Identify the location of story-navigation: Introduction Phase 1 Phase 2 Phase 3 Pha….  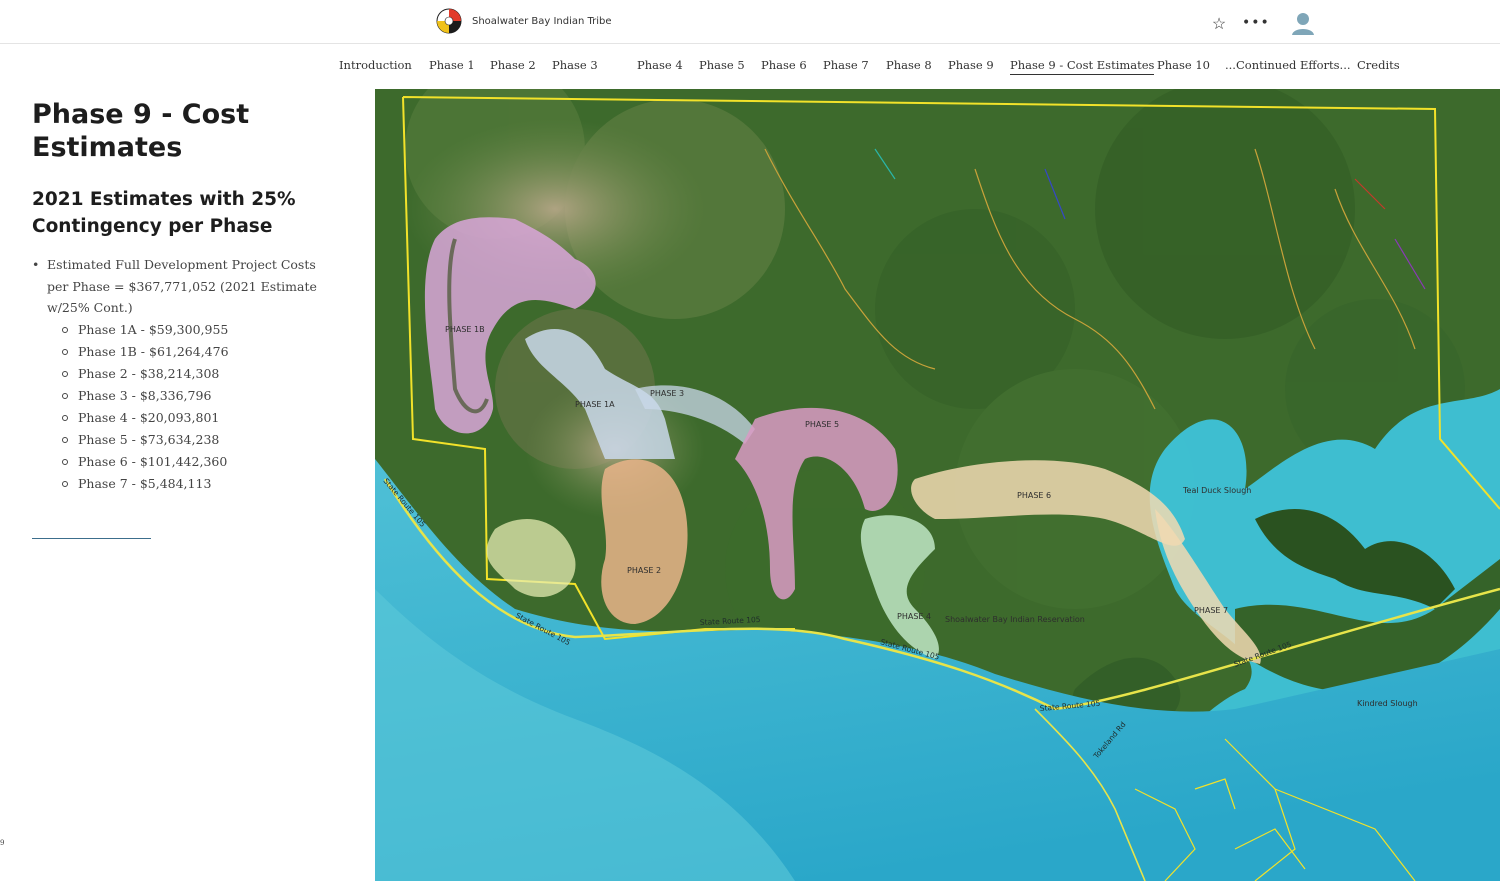
(750, 67).